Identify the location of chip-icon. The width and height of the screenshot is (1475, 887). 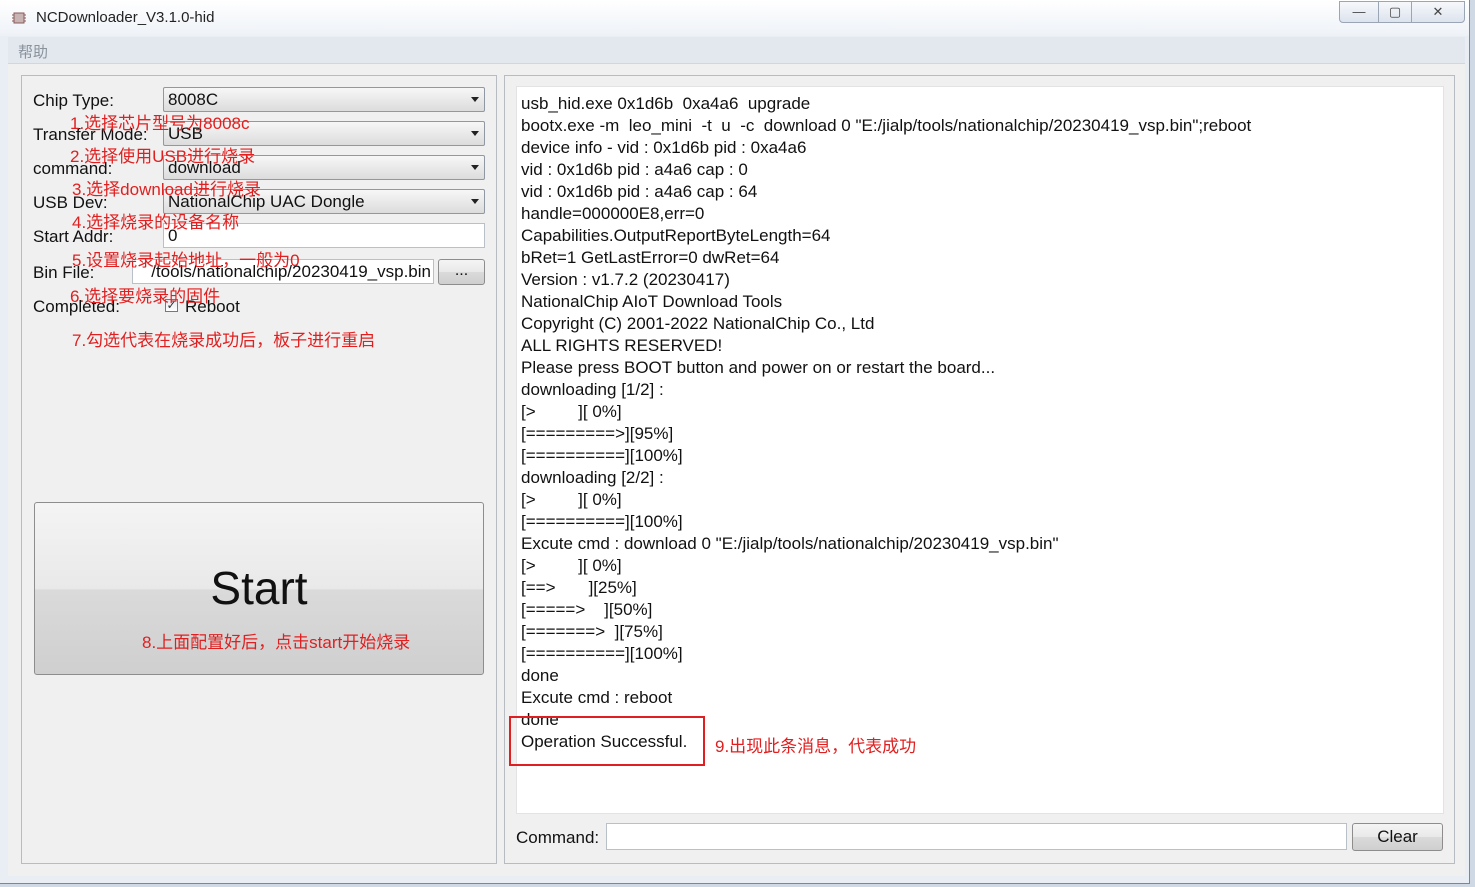
(19, 18).